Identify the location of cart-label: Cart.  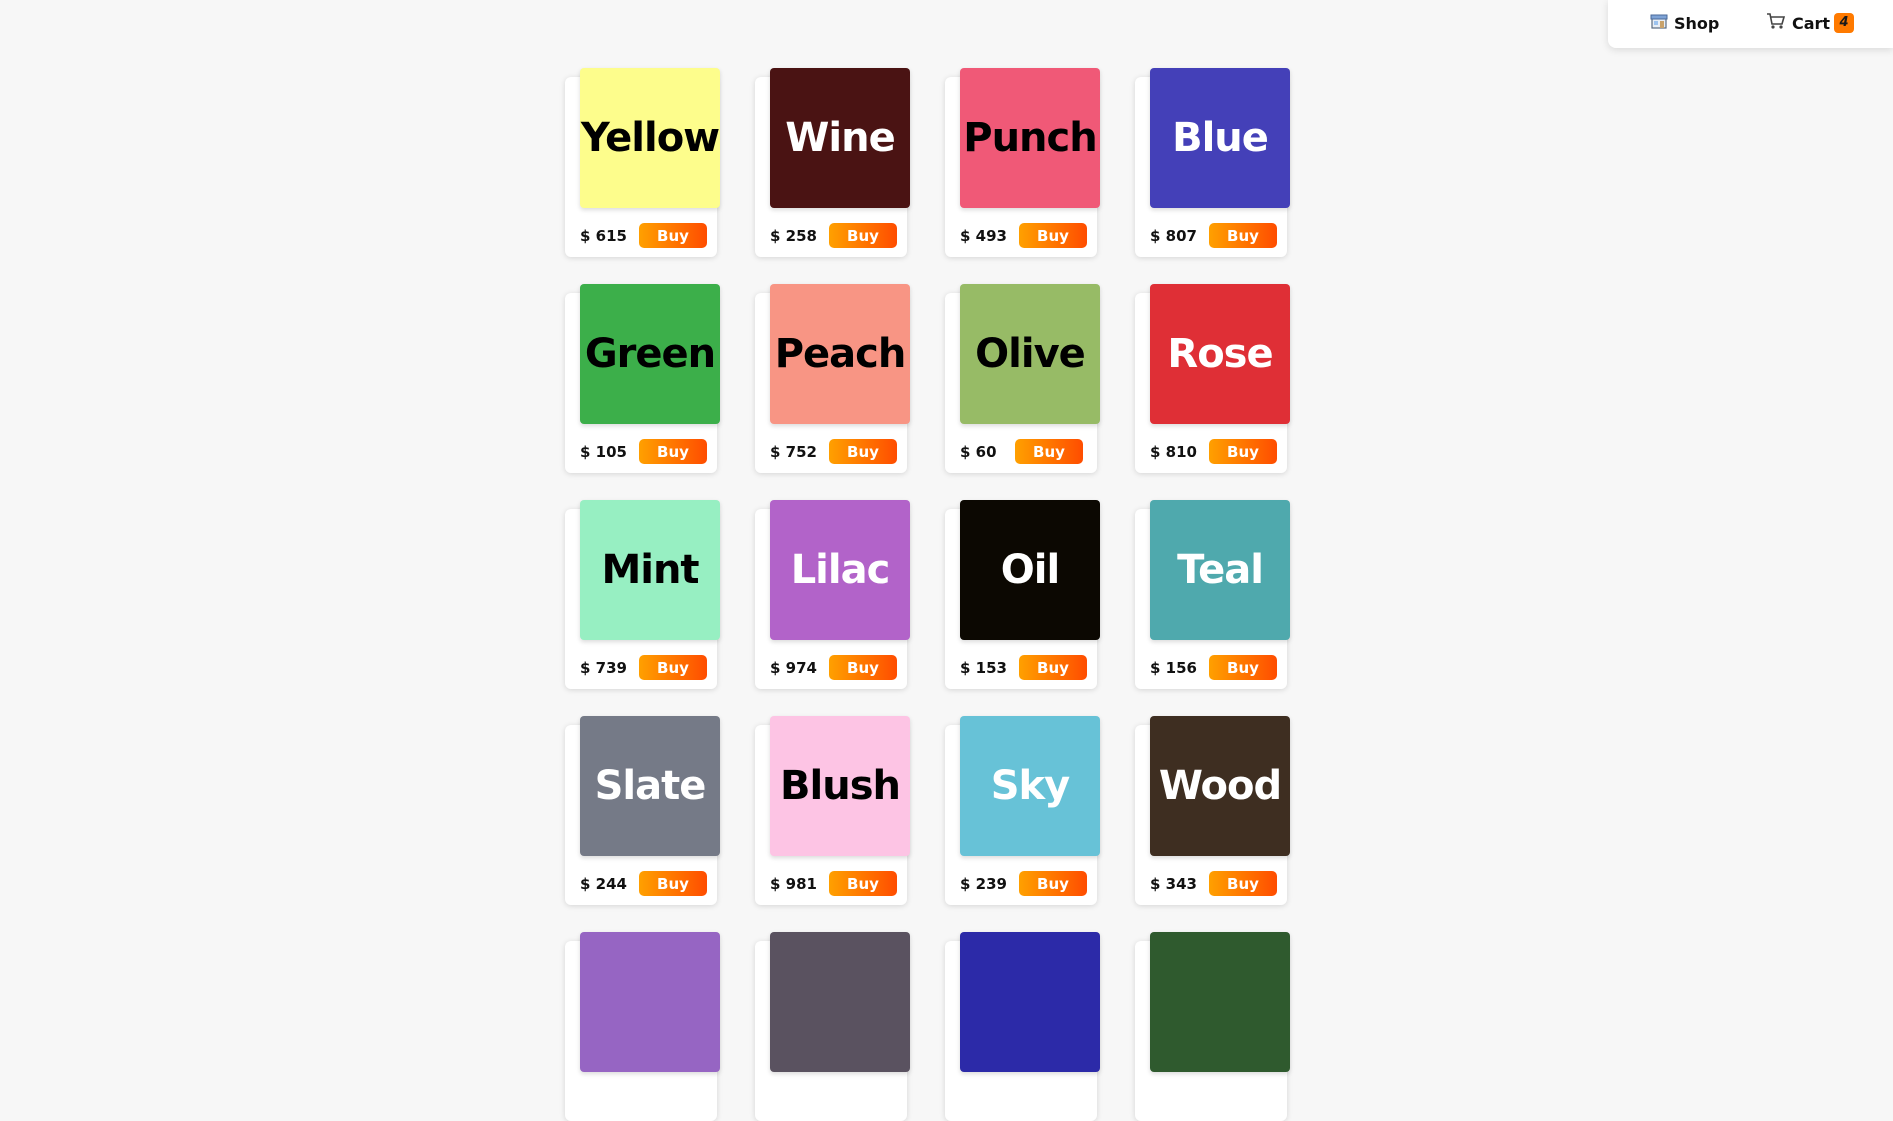
(1811, 23).